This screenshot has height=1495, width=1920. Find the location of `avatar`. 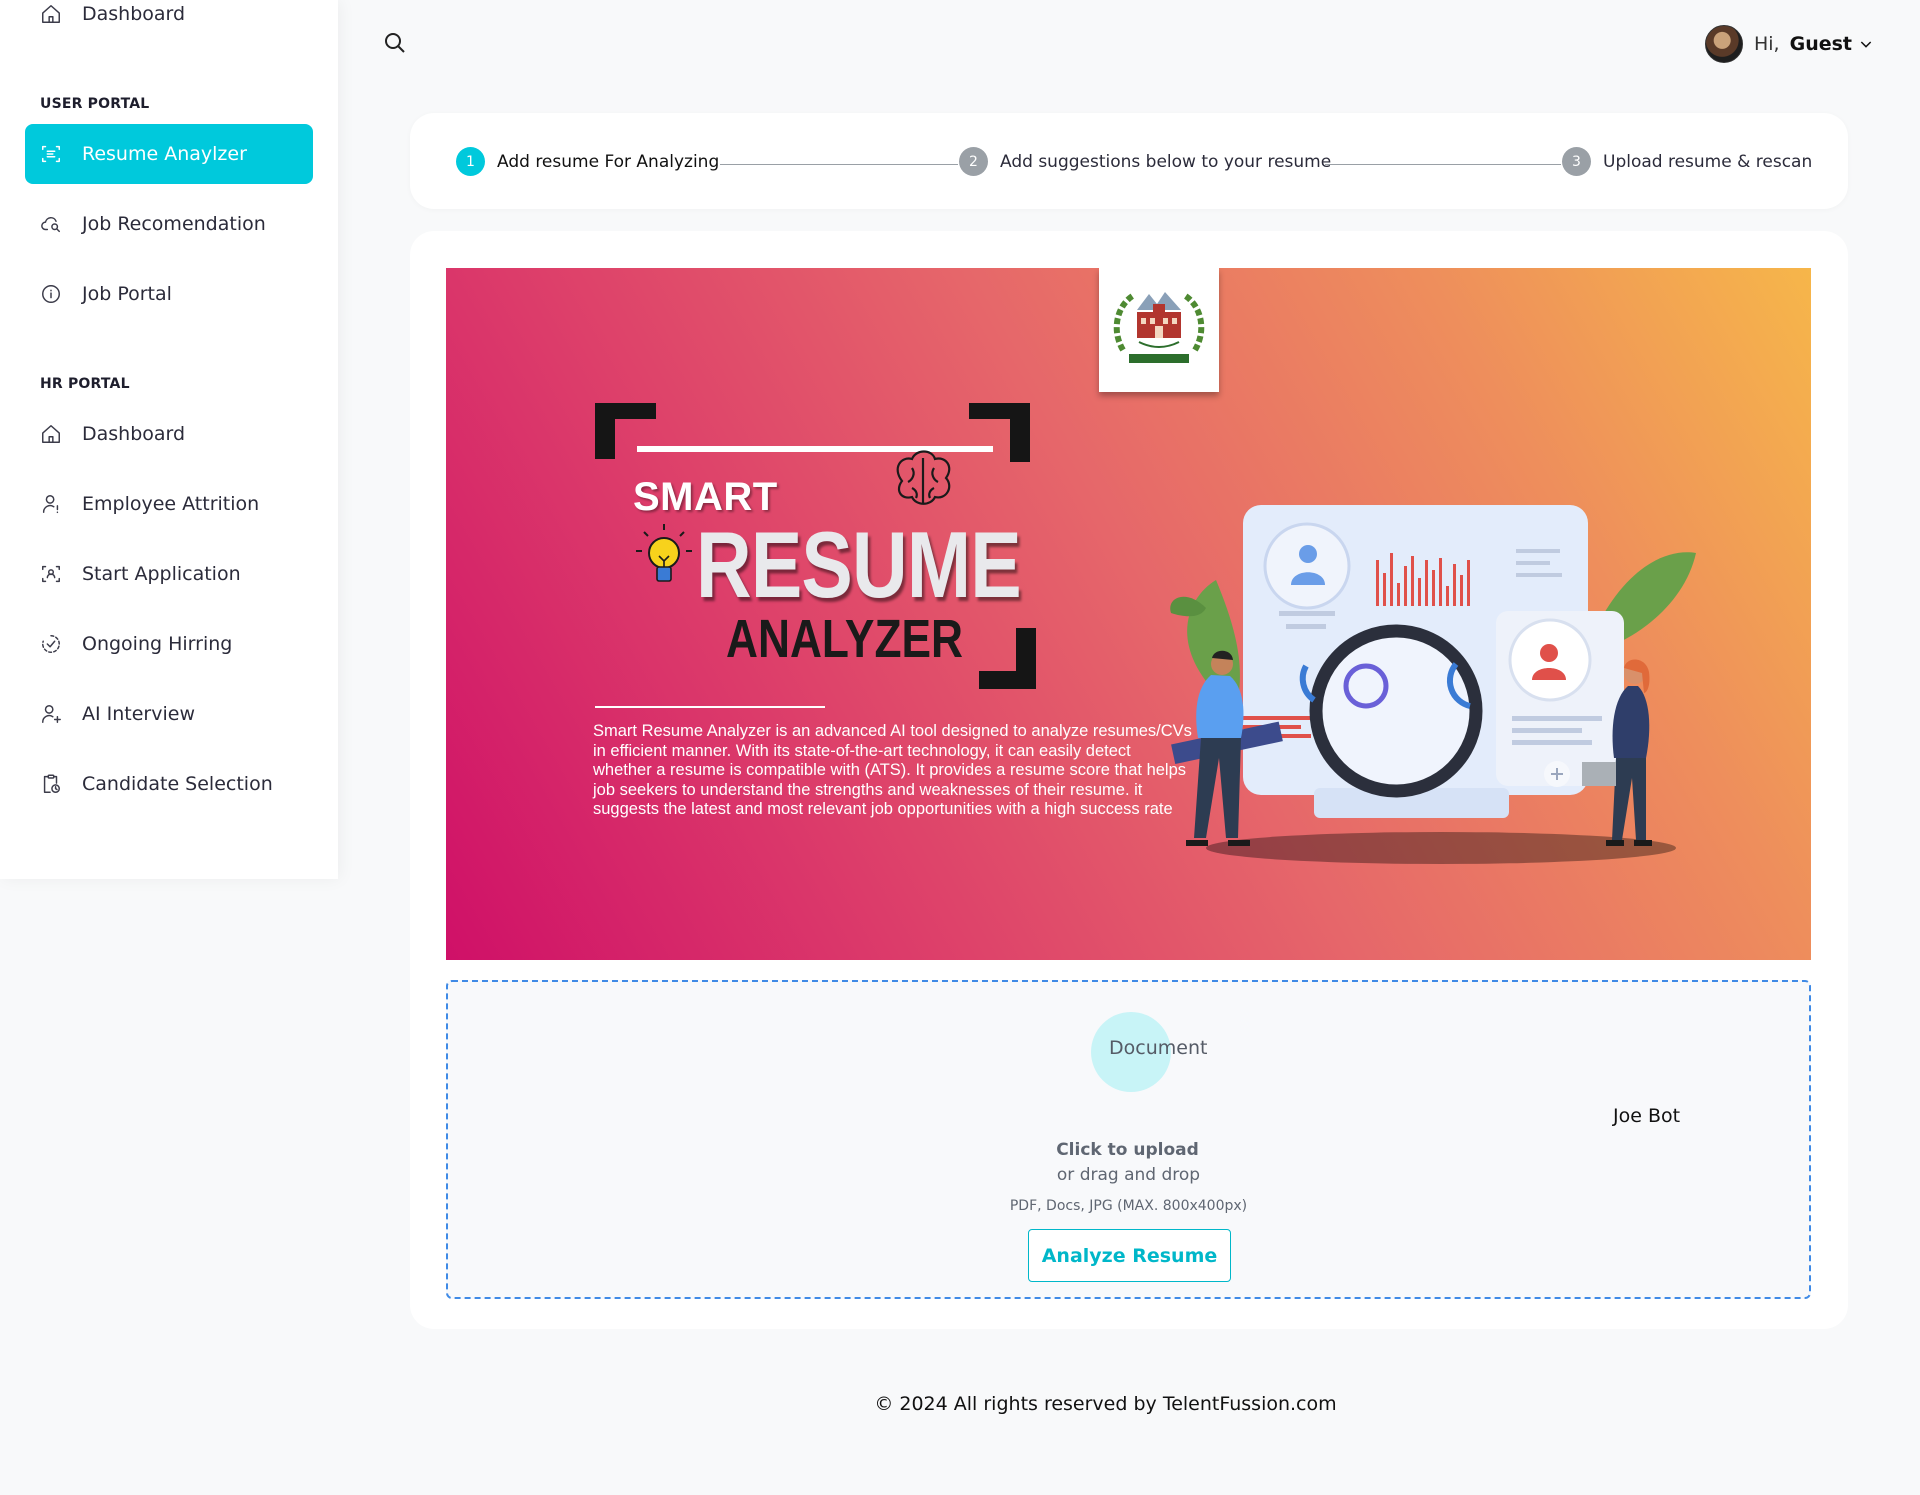

avatar is located at coordinates (1723, 44).